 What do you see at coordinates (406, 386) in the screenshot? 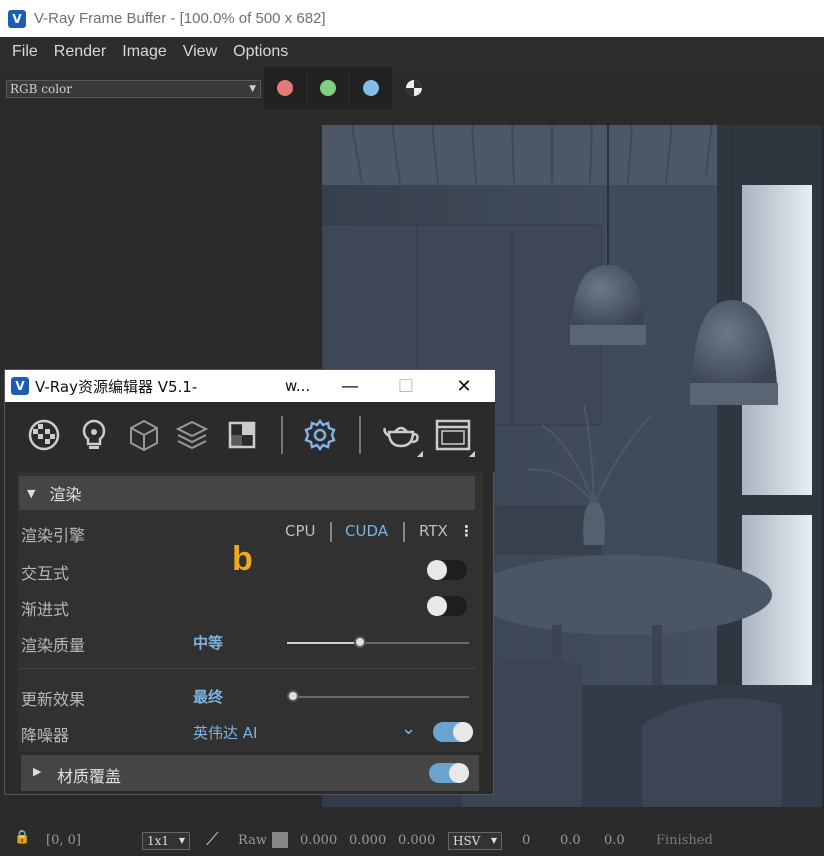
I see `maximize-button: ☐` at bounding box center [406, 386].